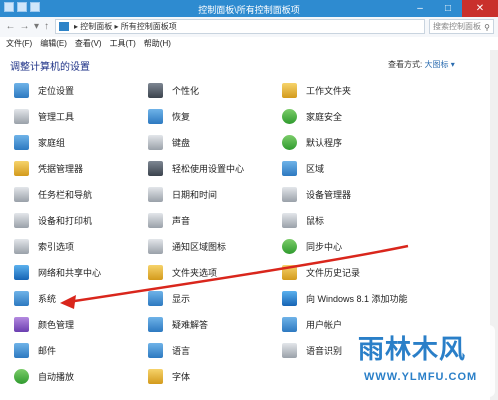  I want to click on watermark-url: WWW.YLMFU.COM, so click(421, 377).